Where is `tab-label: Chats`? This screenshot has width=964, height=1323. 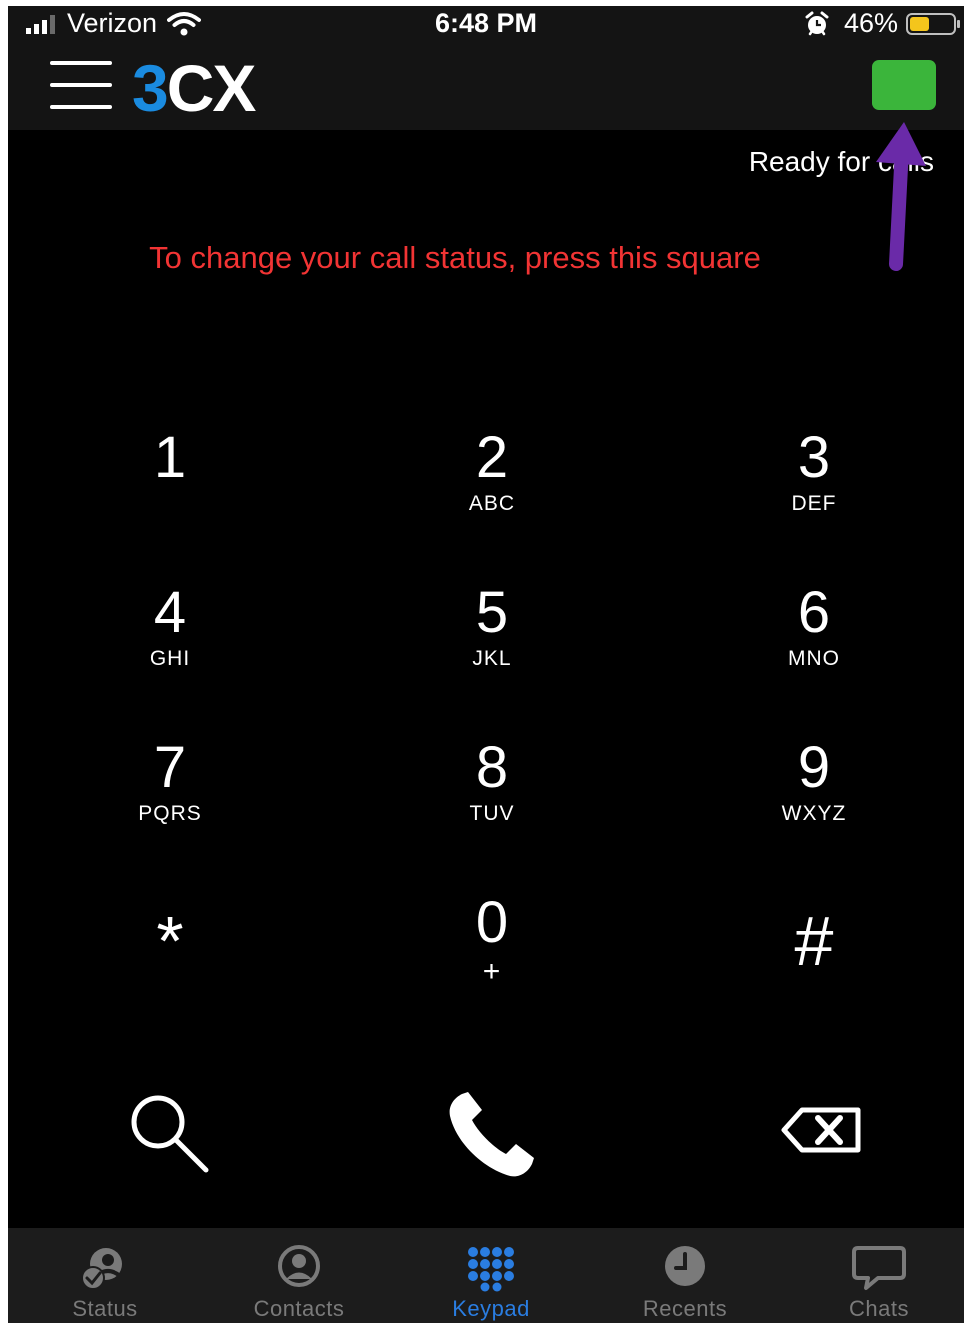 tab-label: Chats is located at coordinates (879, 1308).